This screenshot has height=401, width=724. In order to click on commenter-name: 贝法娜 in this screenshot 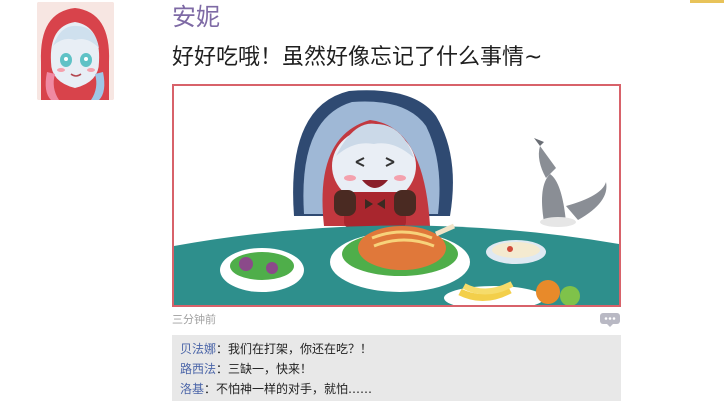, I will do `click(198, 349)`.